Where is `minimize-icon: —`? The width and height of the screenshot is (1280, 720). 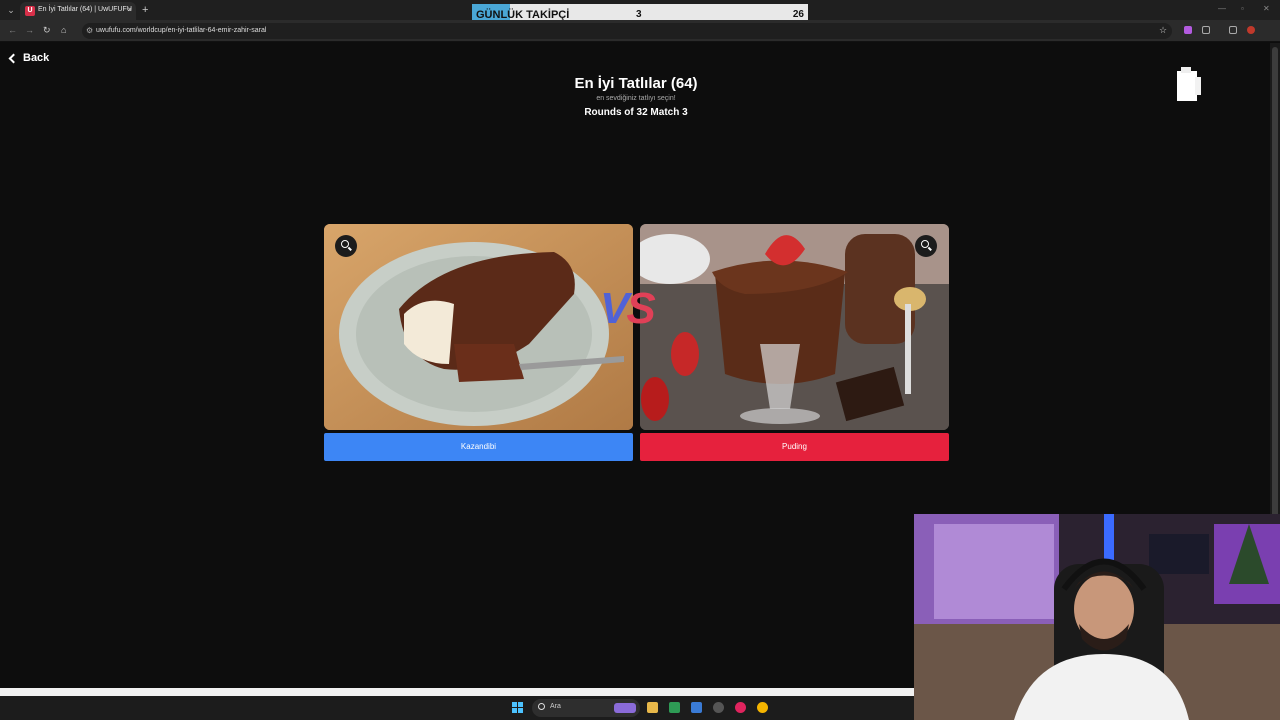
minimize-icon: — is located at coordinates (1222, 8).